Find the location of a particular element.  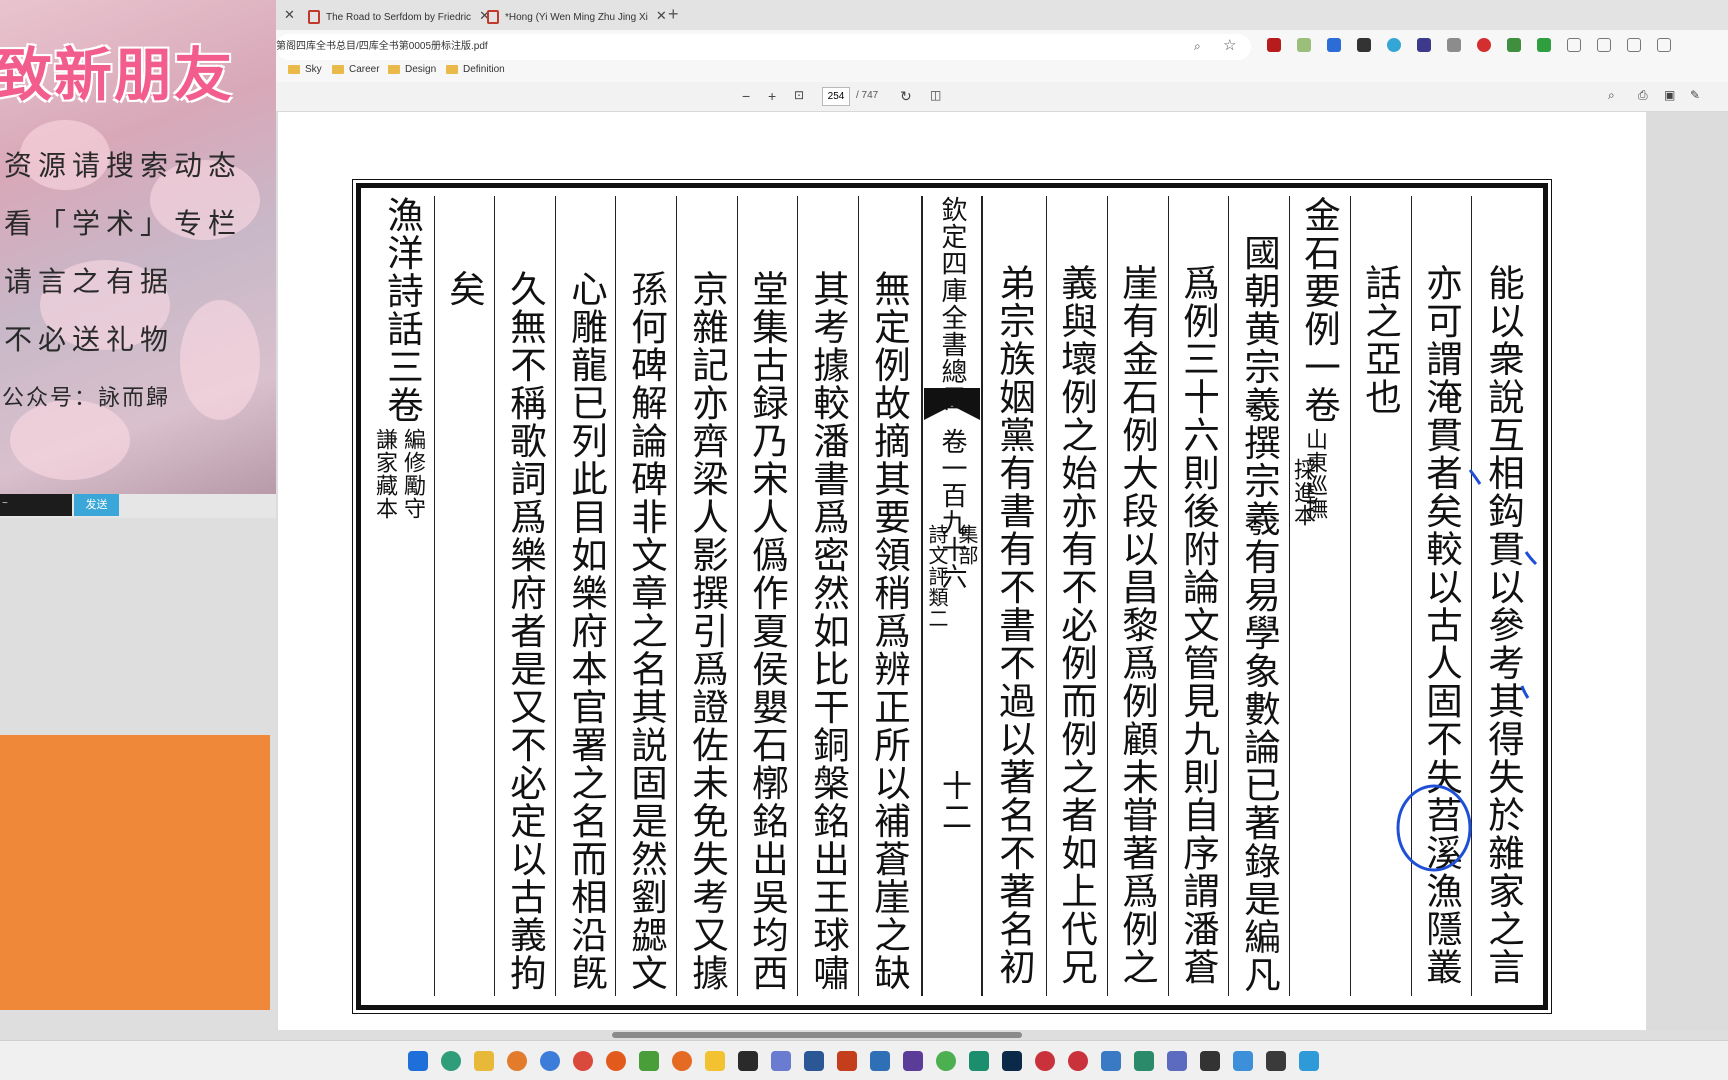

tab-road-to-serfdom: The Road to Serfdom by Friedric ✕ is located at coordinates (399, 16).